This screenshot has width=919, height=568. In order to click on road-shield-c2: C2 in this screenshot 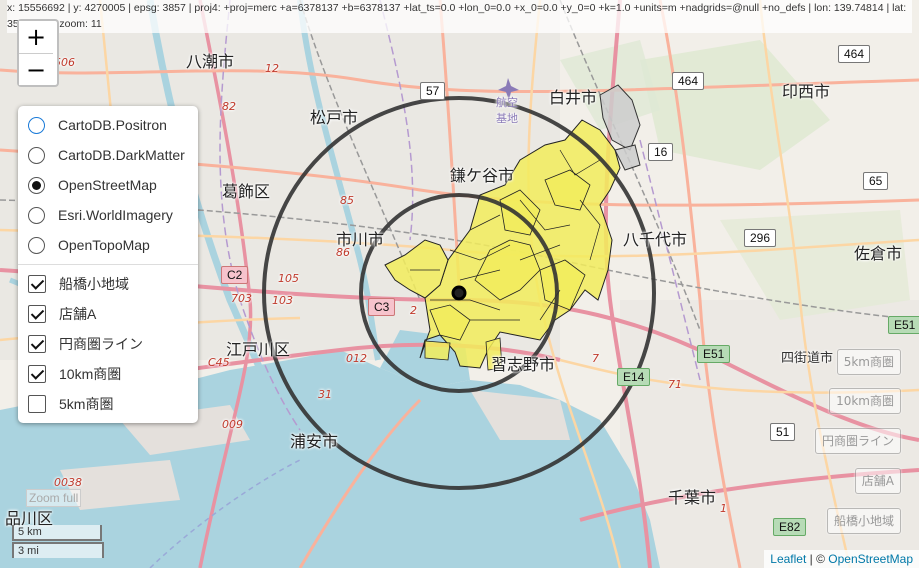, I will do `click(235, 275)`.